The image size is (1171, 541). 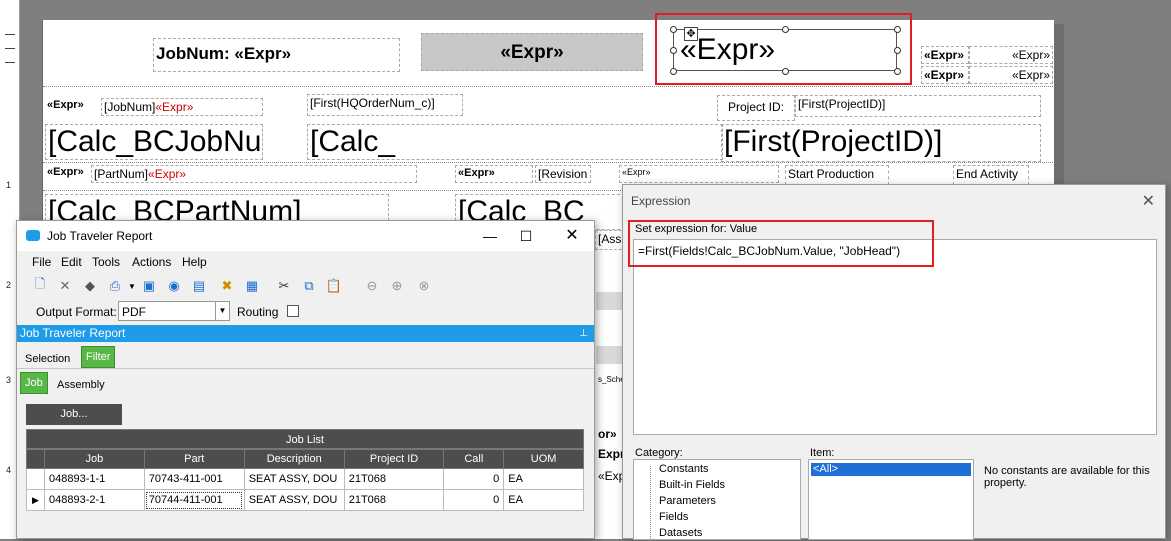 What do you see at coordinates (40, 285) in the screenshot?
I see `new-icon: 🗋` at bounding box center [40, 285].